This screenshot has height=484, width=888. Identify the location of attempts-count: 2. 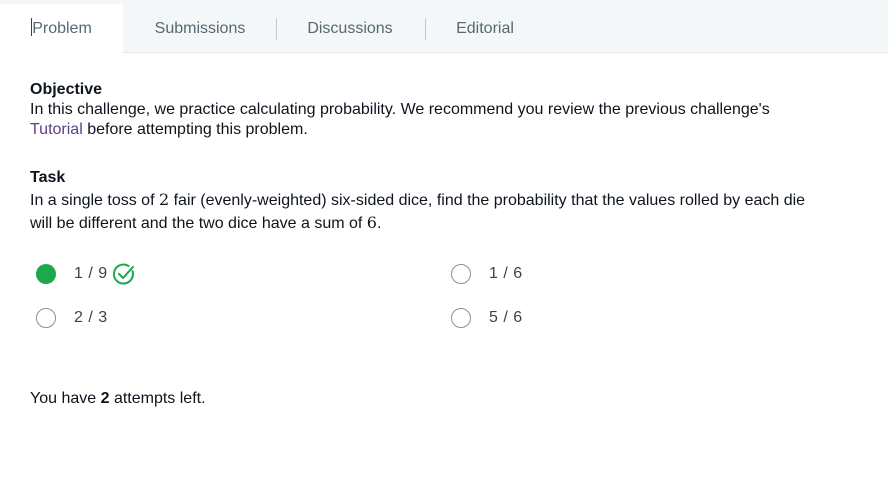
(105, 398).